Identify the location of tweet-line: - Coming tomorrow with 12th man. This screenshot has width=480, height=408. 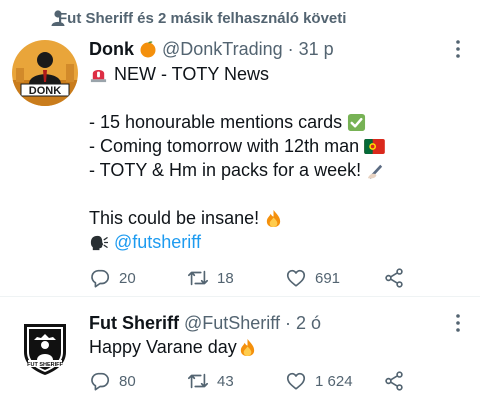
(224, 146).